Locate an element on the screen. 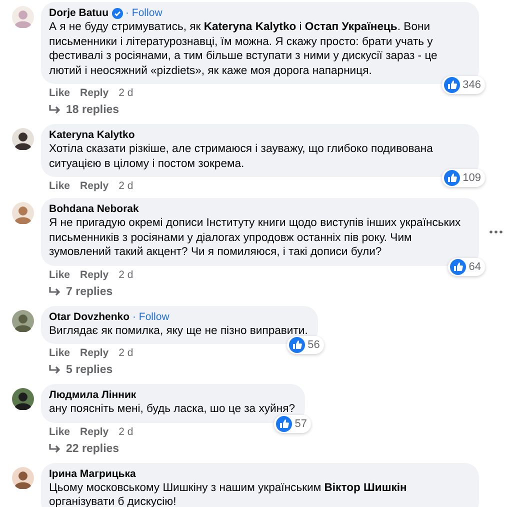 This screenshot has width=507, height=507. comment-author: Otar Dovzhenko is located at coordinates (89, 316).